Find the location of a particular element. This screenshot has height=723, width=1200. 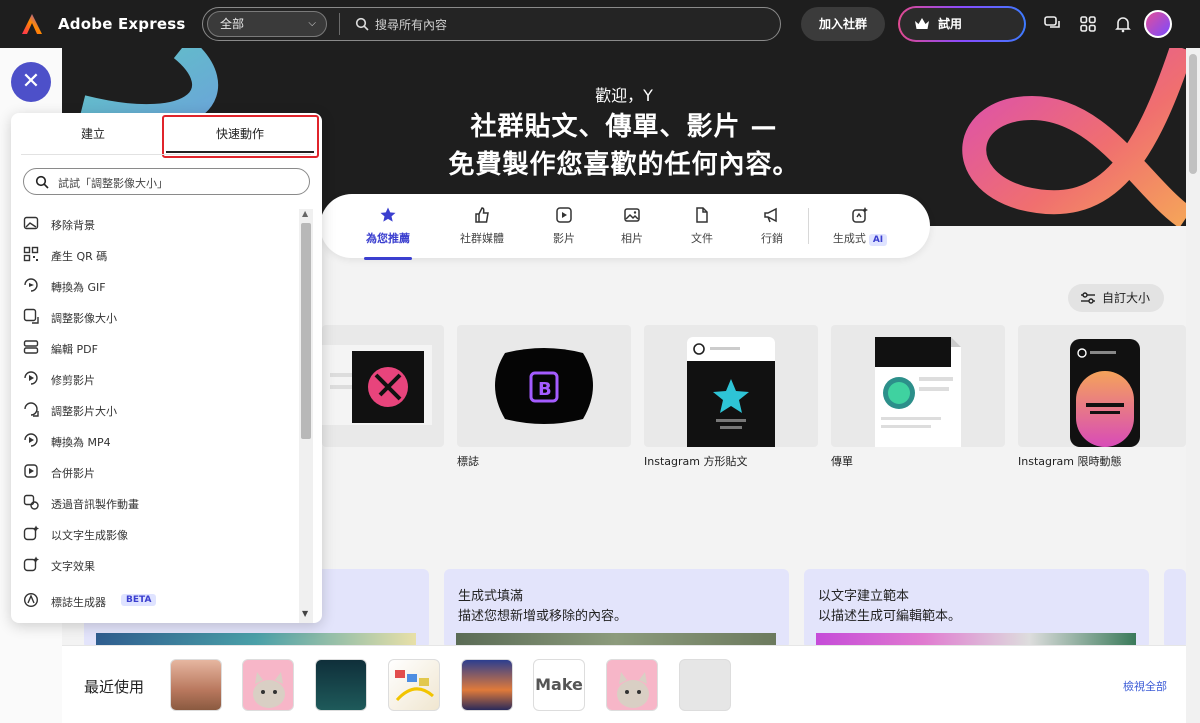

quick-action-remove-background: 移除背景 is located at coordinates (156, 224).